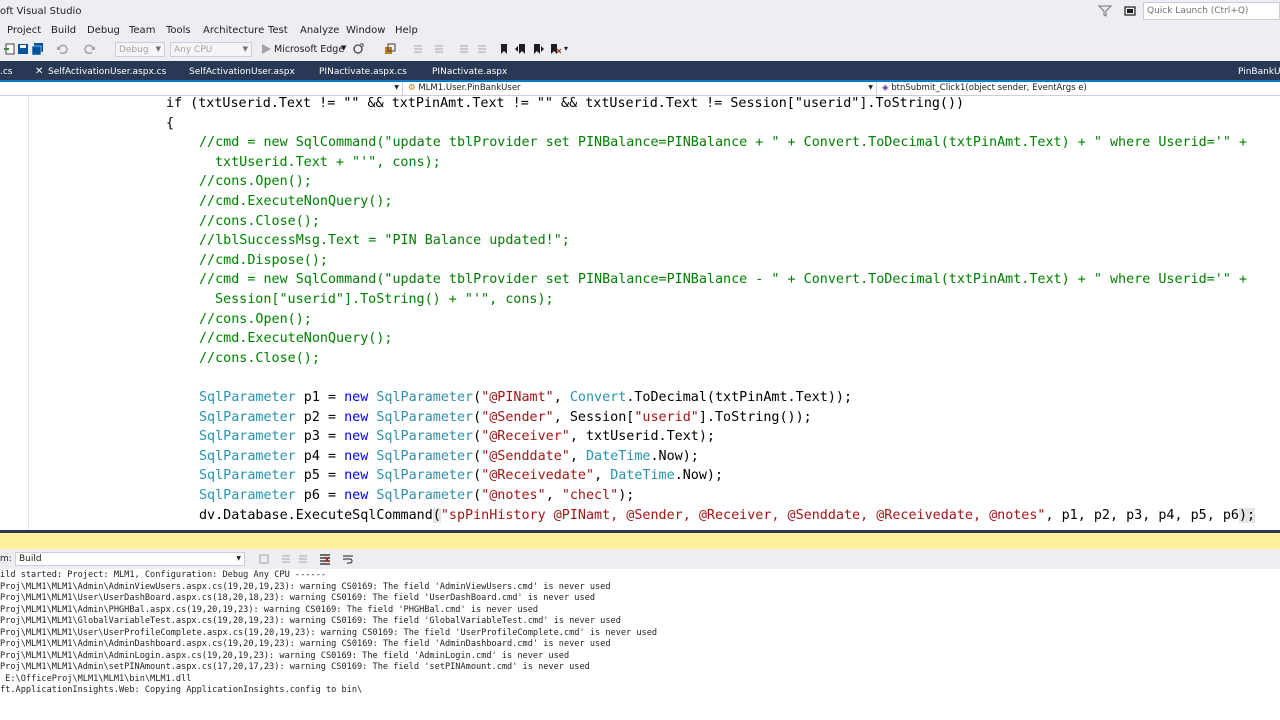  What do you see at coordinates (513, 495) in the screenshot?
I see `code-token: "@notes"` at bounding box center [513, 495].